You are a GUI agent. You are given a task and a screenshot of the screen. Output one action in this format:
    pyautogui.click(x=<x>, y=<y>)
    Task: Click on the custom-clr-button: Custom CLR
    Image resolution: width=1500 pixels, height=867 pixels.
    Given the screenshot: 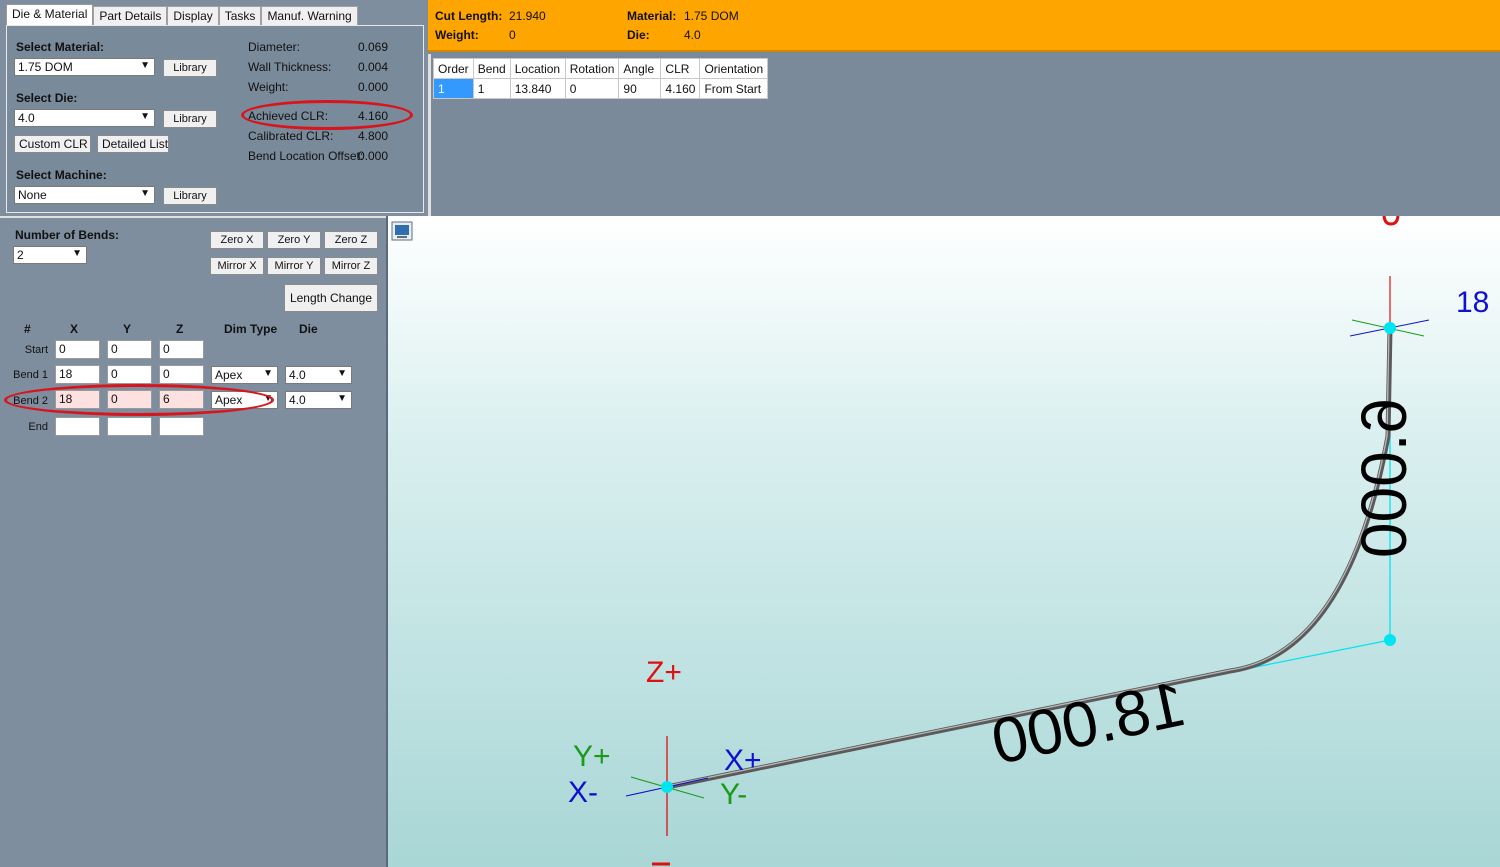 What is the action you would take?
    pyautogui.click(x=52, y=144)
    